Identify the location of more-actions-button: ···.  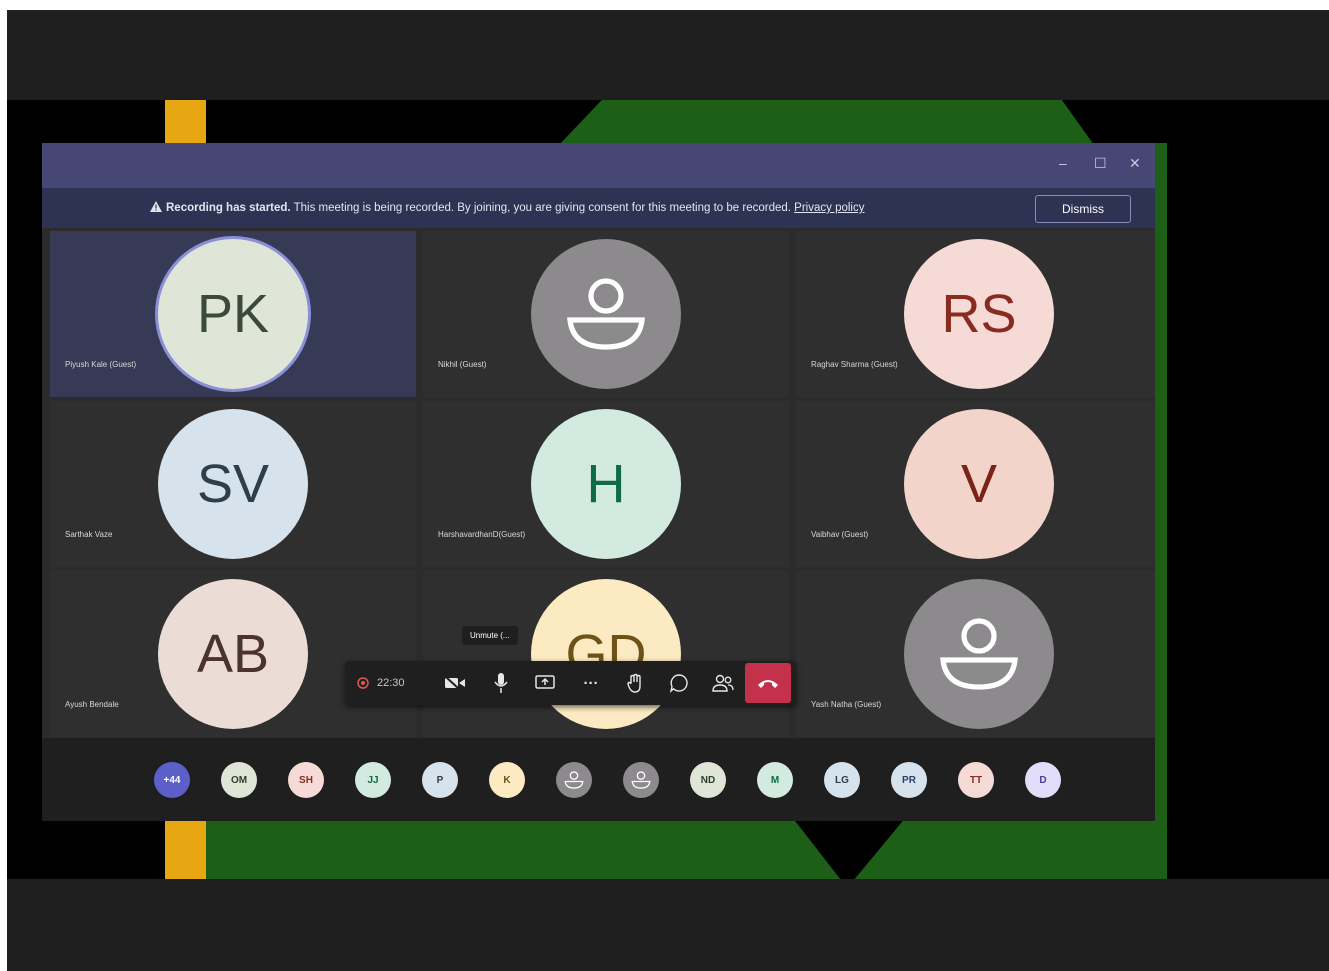
(591, 683).